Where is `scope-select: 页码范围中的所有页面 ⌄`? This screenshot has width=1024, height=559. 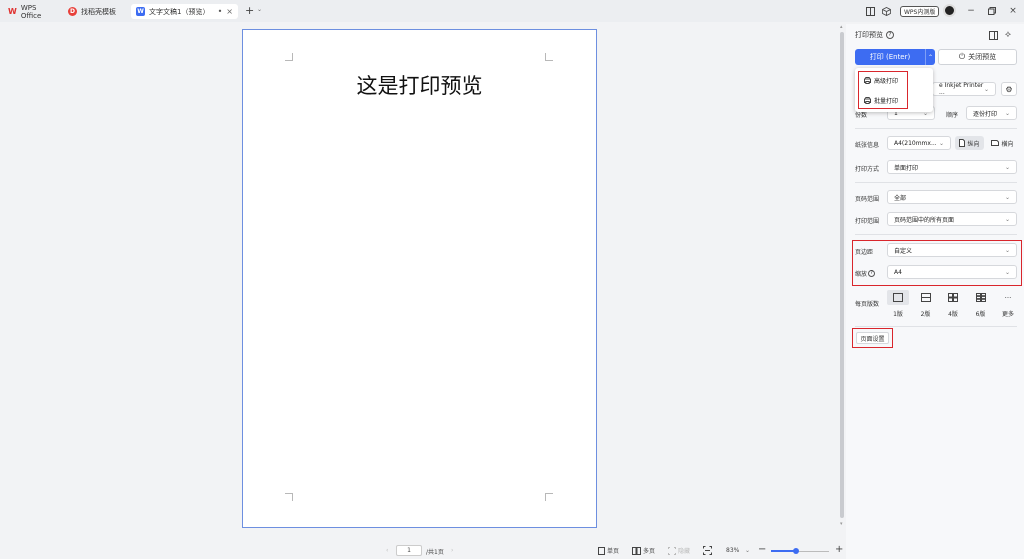
scope-select: 页码范围中的所有页面 ⌄ is located at coordinates (952, 219).